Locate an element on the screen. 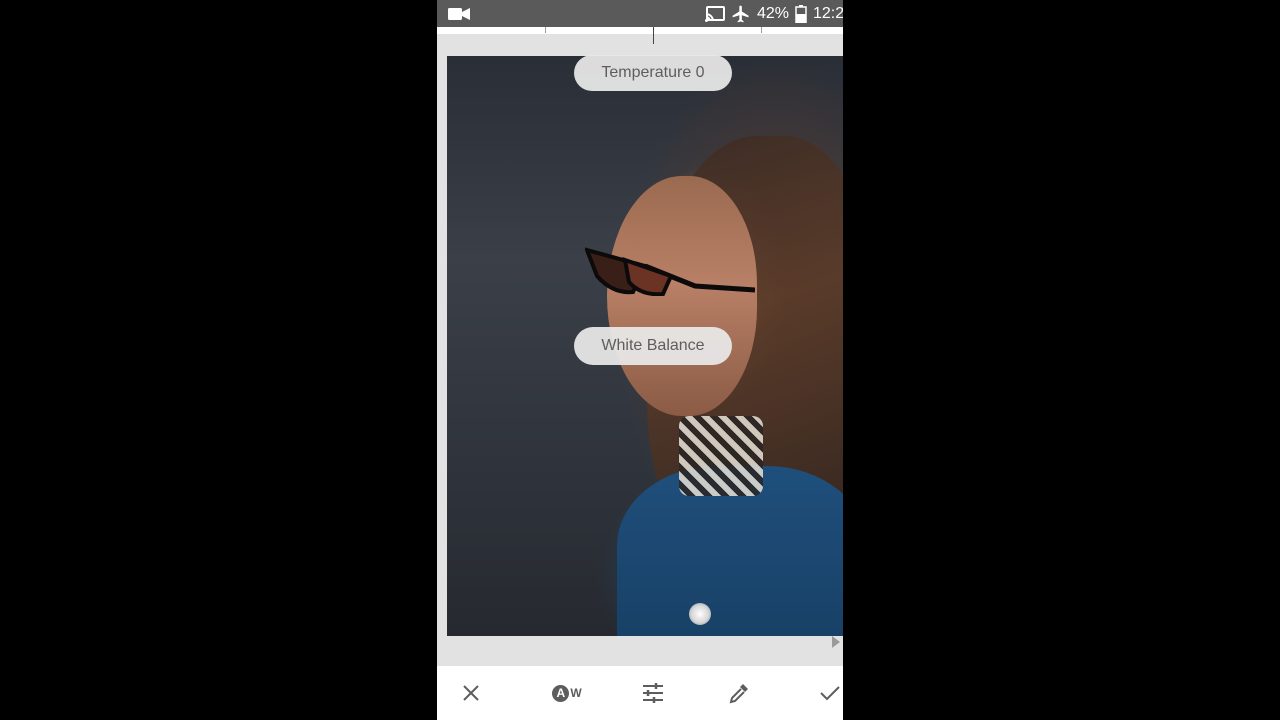 This screenshot has height=720, width=1280. checkmark-icon is located at coordinates (830, 693).